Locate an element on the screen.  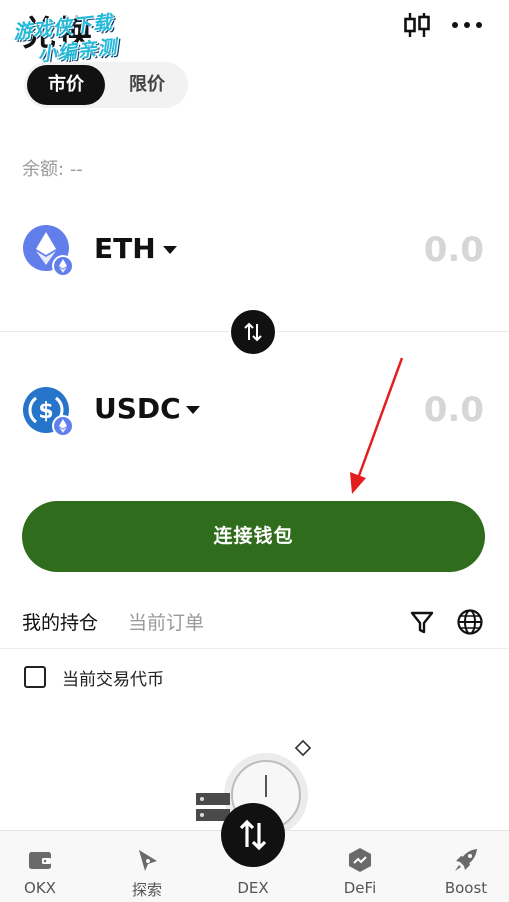
to-token-symbol: USDC is located at coordinates (137, 408).